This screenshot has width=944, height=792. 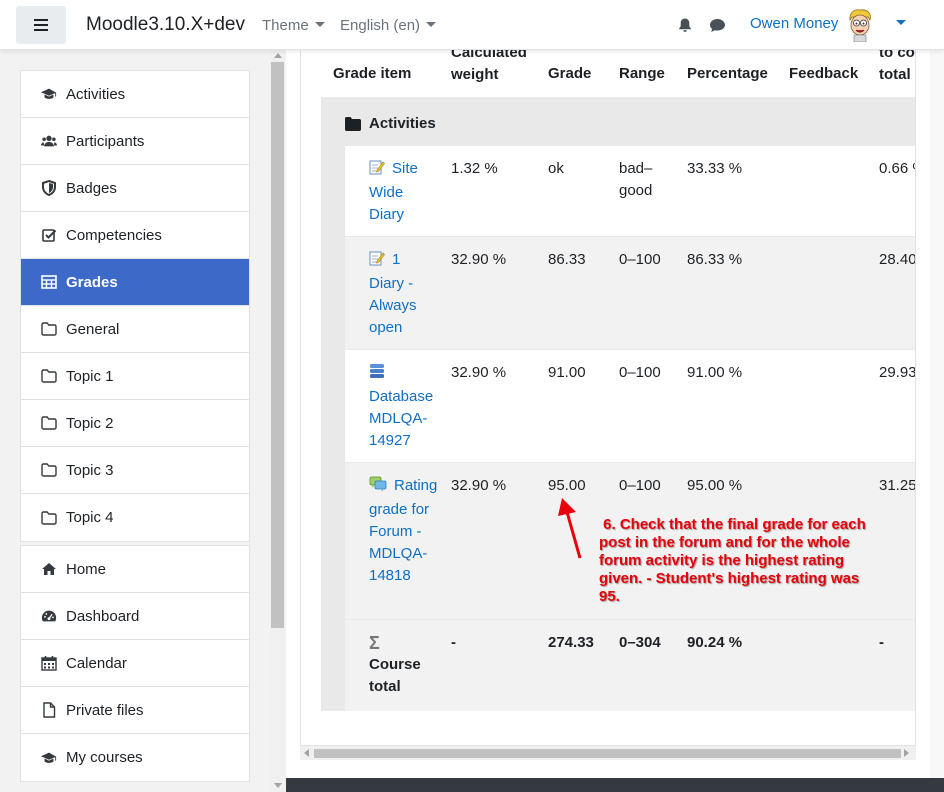 What do you see at coordinates (475, 74) in the screenshot?
I see `header-calculated-weight-line2: weight` at bounding box center [475, 74].